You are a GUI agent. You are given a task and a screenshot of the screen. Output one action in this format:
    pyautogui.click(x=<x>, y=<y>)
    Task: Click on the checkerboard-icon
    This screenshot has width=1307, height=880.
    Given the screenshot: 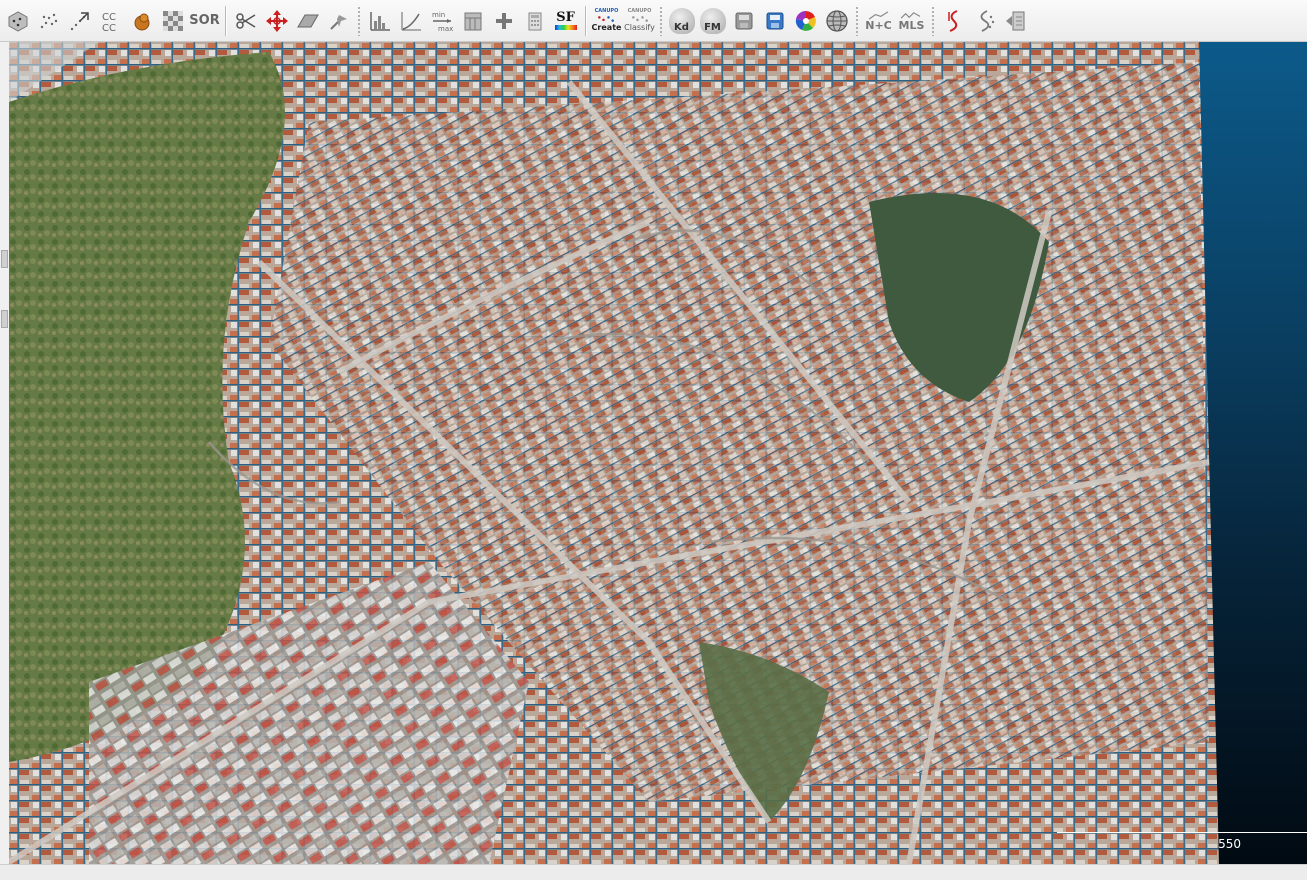 What is the action you would take?
    pyautogui.click(x=172, y=20)
    